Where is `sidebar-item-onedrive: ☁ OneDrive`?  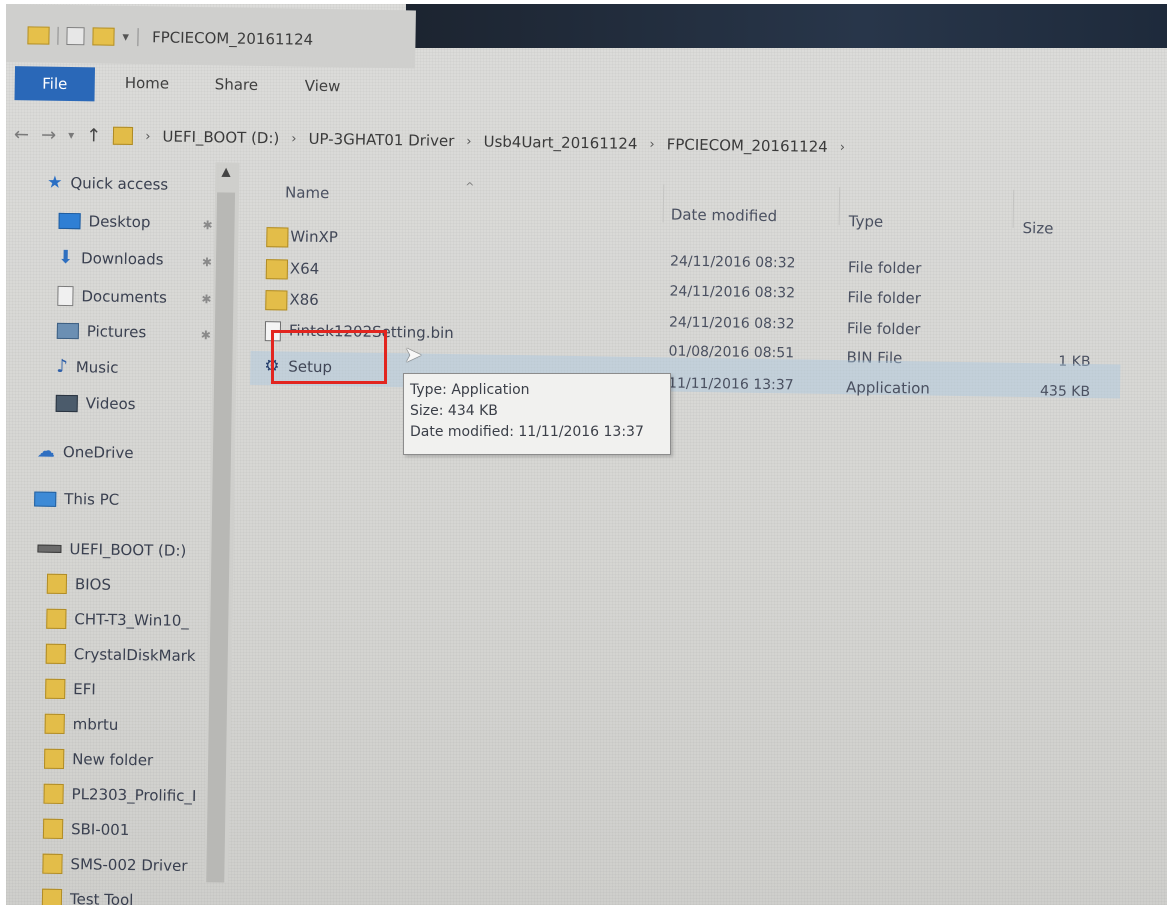
sidebar-item-onedrive: ☁ OneDrive is located at coordinates (85, 451).